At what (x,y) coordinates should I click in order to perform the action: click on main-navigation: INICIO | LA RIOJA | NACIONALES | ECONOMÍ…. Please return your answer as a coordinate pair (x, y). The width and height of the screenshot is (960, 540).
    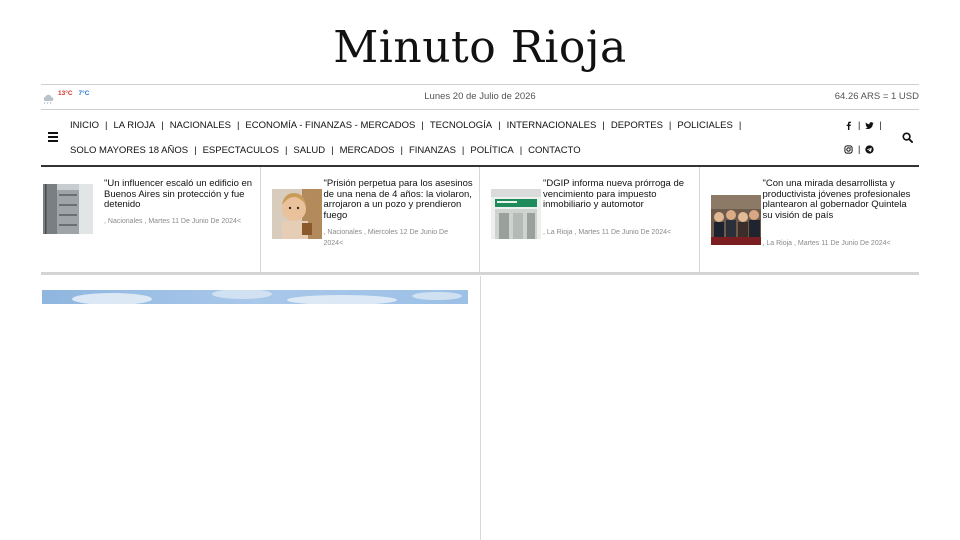
    Looking at the image, I should click on (480, 138).